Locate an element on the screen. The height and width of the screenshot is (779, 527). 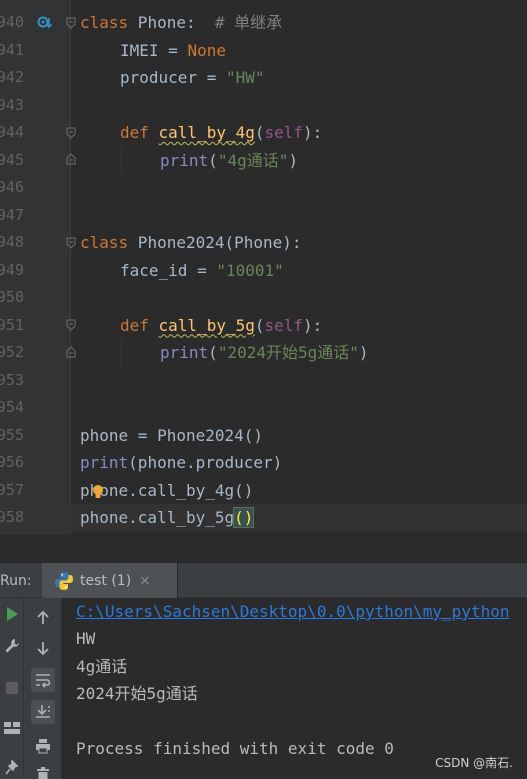
code-line: print("4g通话") is located at coordinates (229, 161).